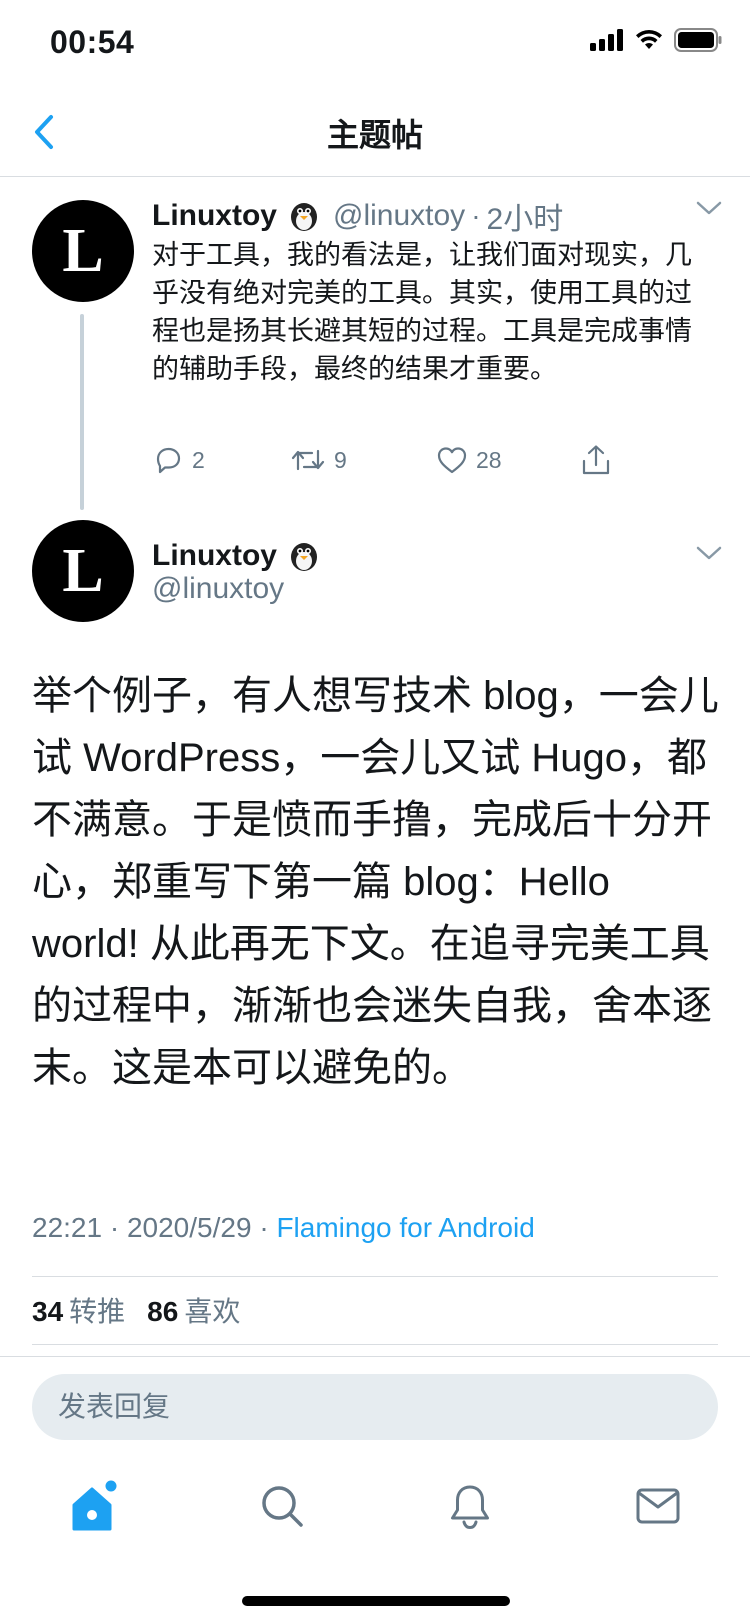  I want to click on mail-icon, so click(658, 1506).